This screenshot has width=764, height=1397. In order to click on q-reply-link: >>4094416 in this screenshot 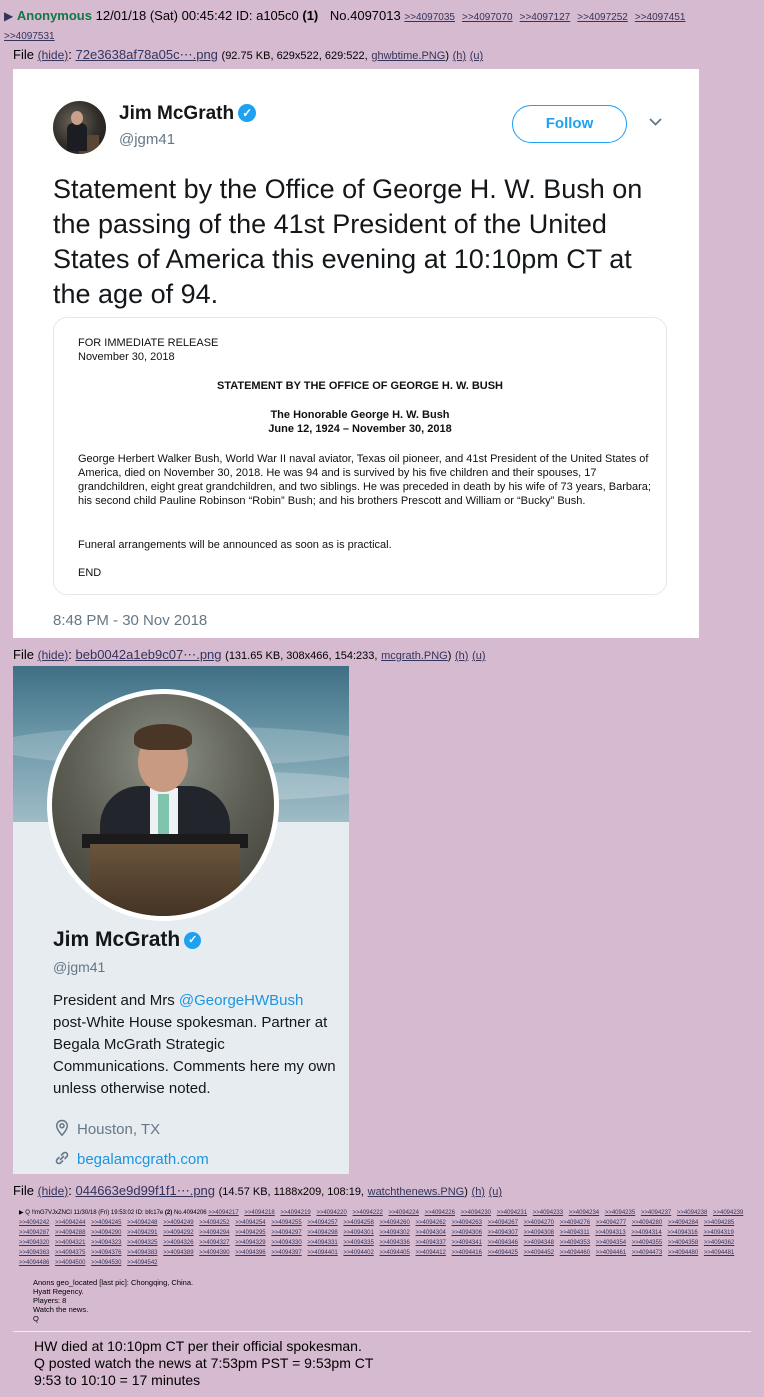, I will do `click(467, 1253)`.